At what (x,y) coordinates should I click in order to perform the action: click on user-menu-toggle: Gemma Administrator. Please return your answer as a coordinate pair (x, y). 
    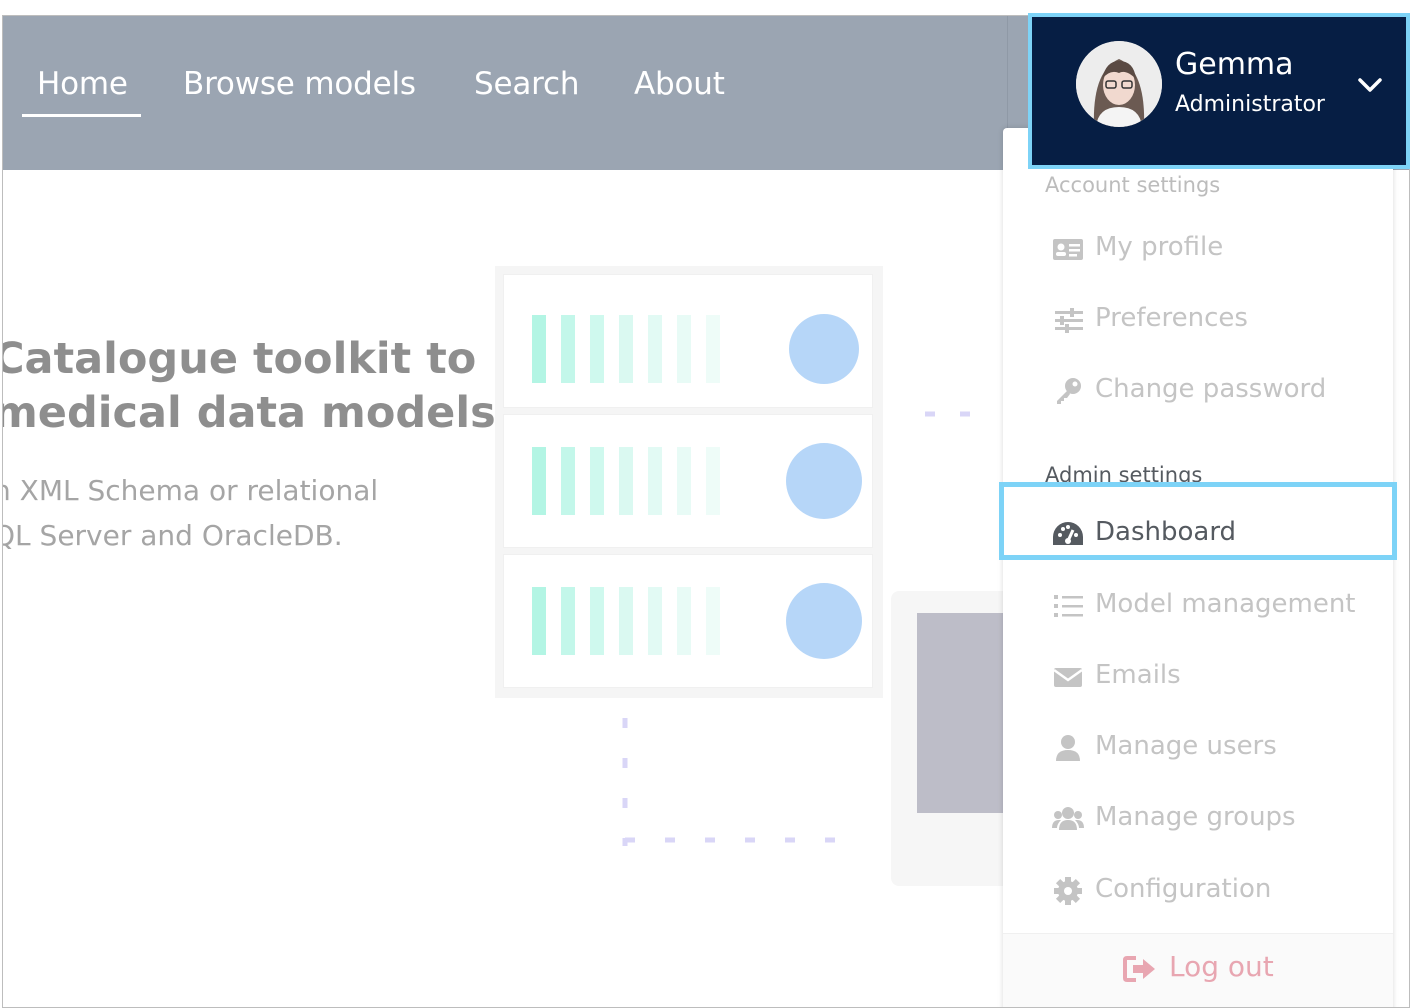
    Looking at the image, I should click on (1219, 91).